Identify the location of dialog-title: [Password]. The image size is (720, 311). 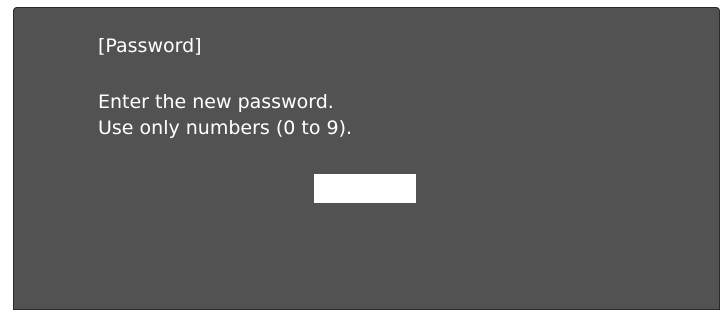
(150, 46).